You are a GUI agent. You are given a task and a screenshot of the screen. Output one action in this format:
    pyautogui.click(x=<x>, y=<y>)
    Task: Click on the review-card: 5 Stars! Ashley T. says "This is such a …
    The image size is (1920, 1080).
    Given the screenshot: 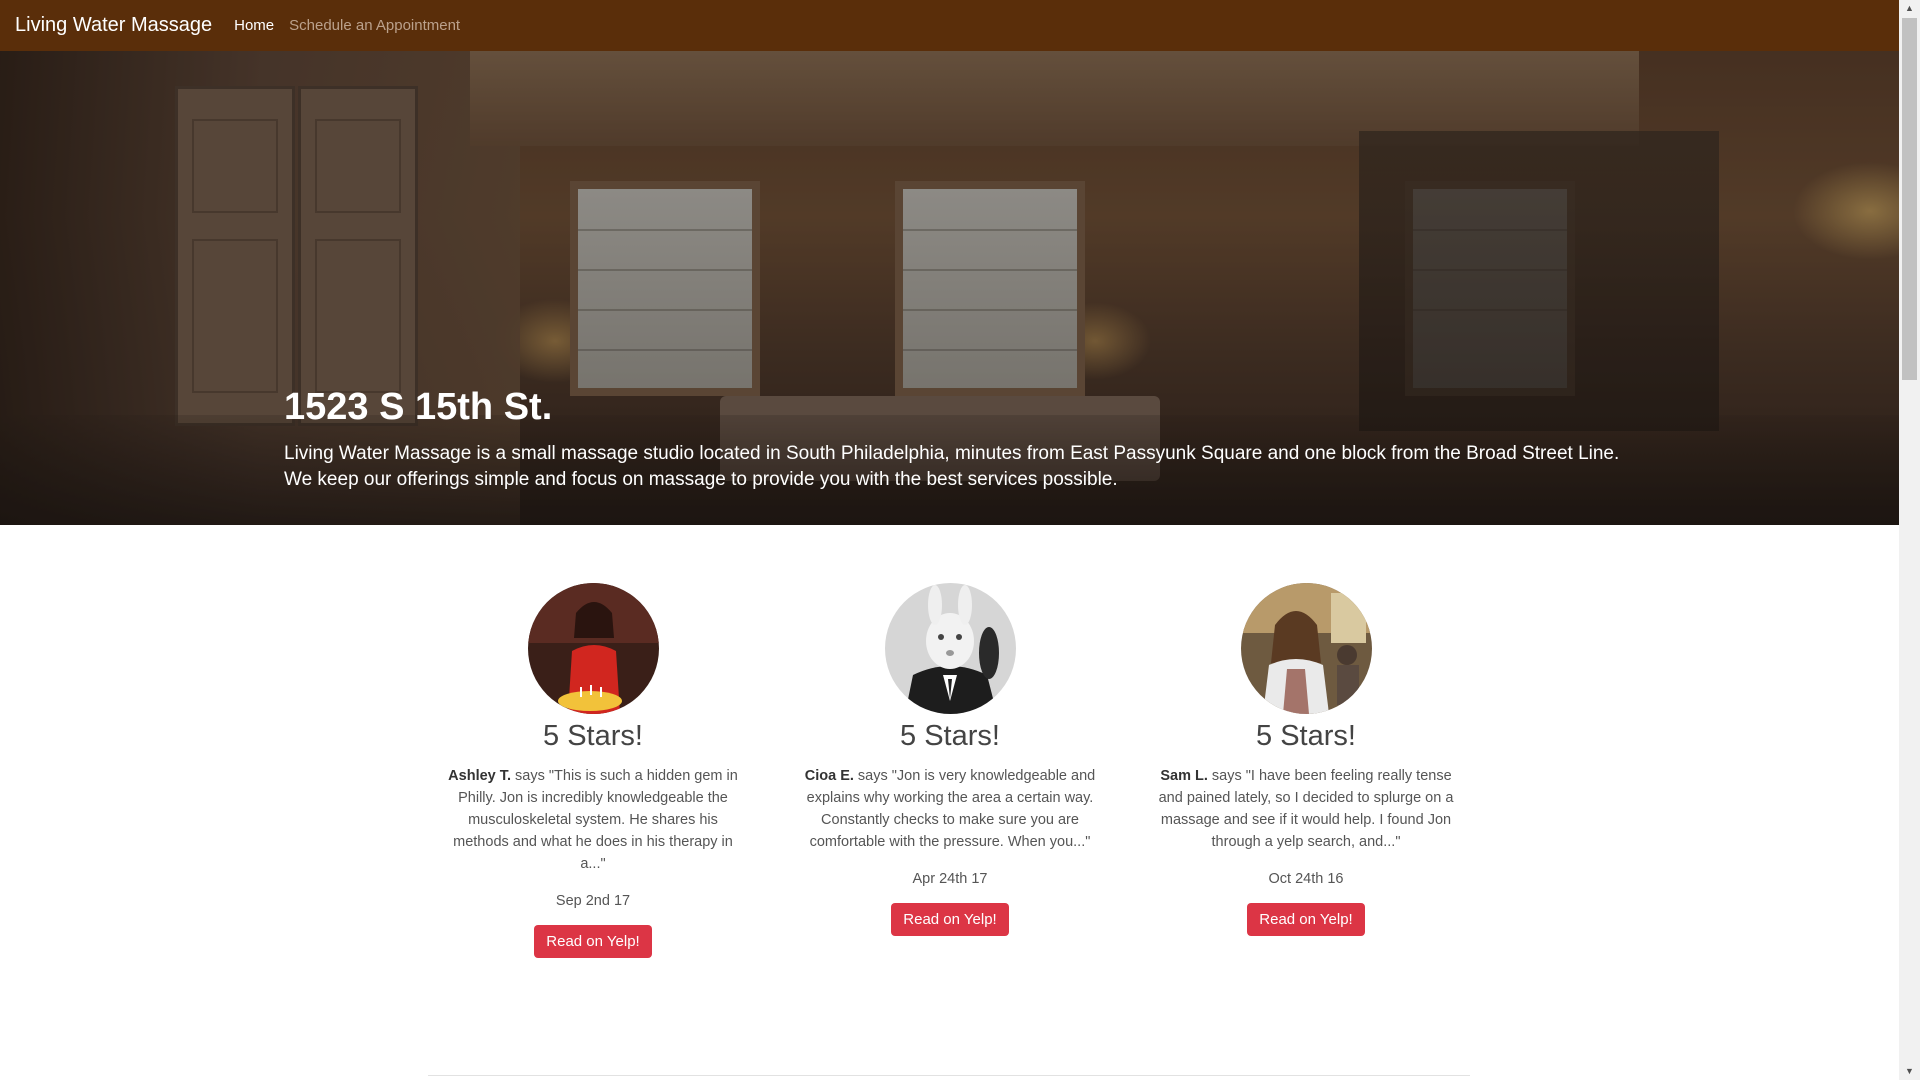 What is the action you would take?
    pyautogui.click(x=593, y=770)
    